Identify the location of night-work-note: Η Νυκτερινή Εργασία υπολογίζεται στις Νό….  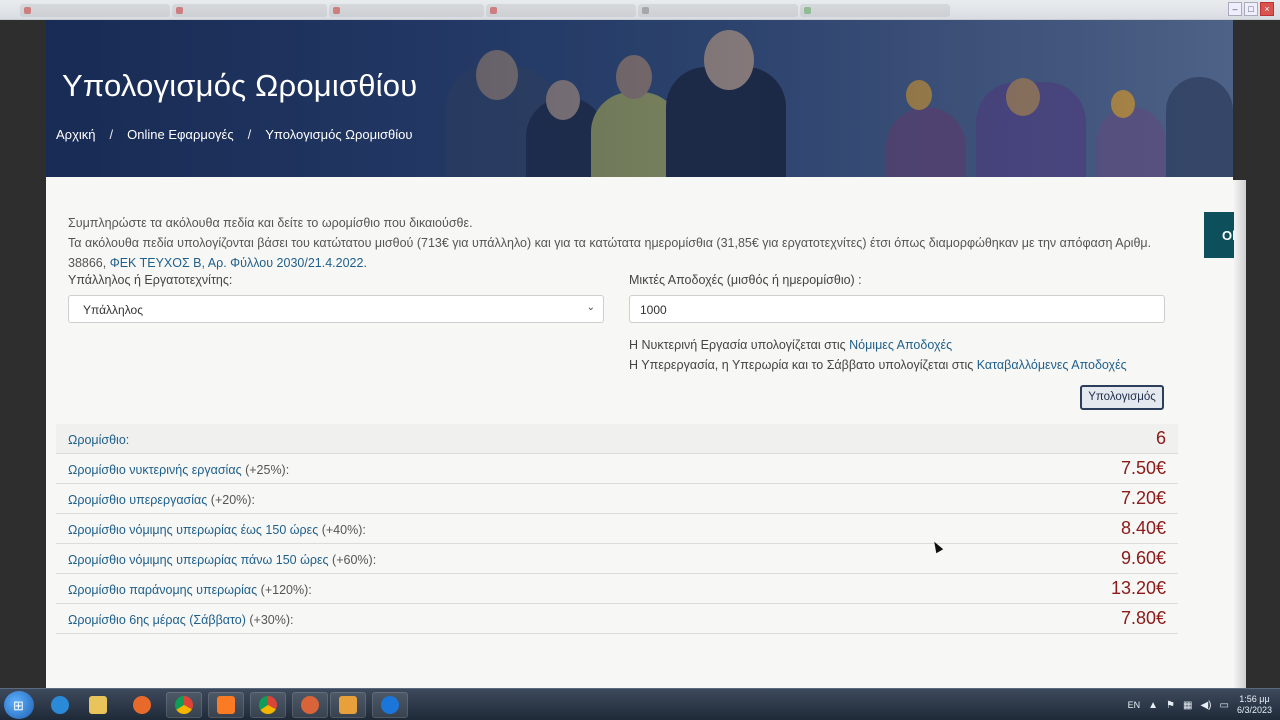
(790, 345).